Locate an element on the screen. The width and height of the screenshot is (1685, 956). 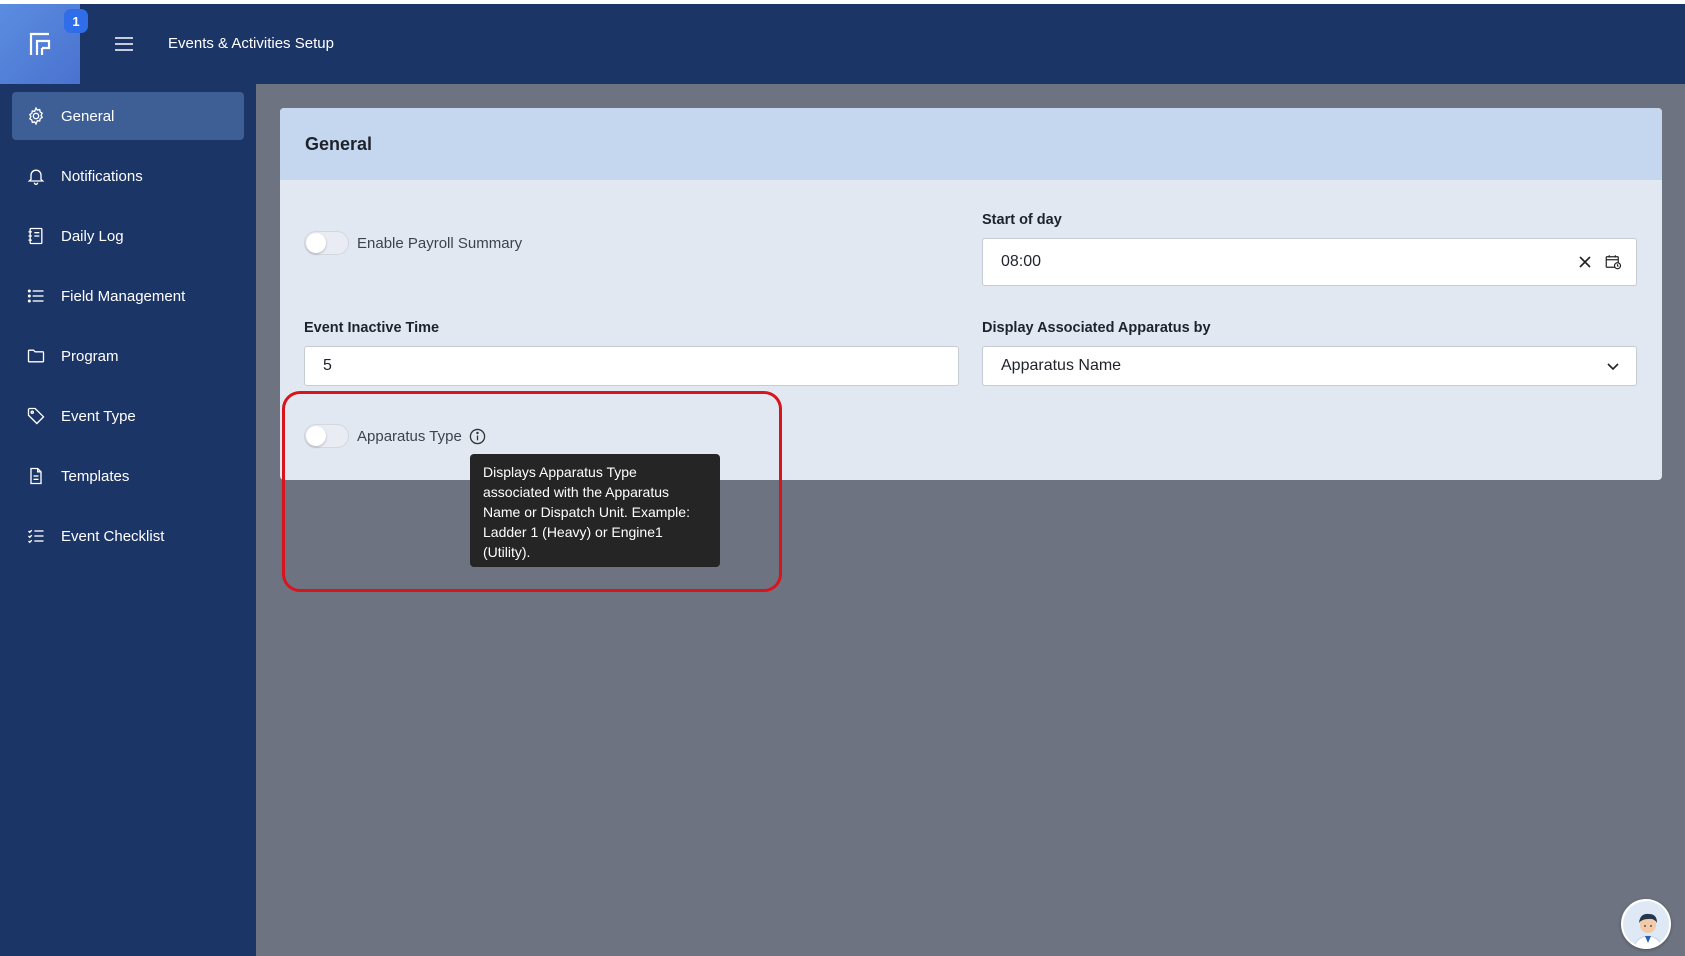
display-apparatus-select: Apparatus Name is located at coordinates (1309, 366).